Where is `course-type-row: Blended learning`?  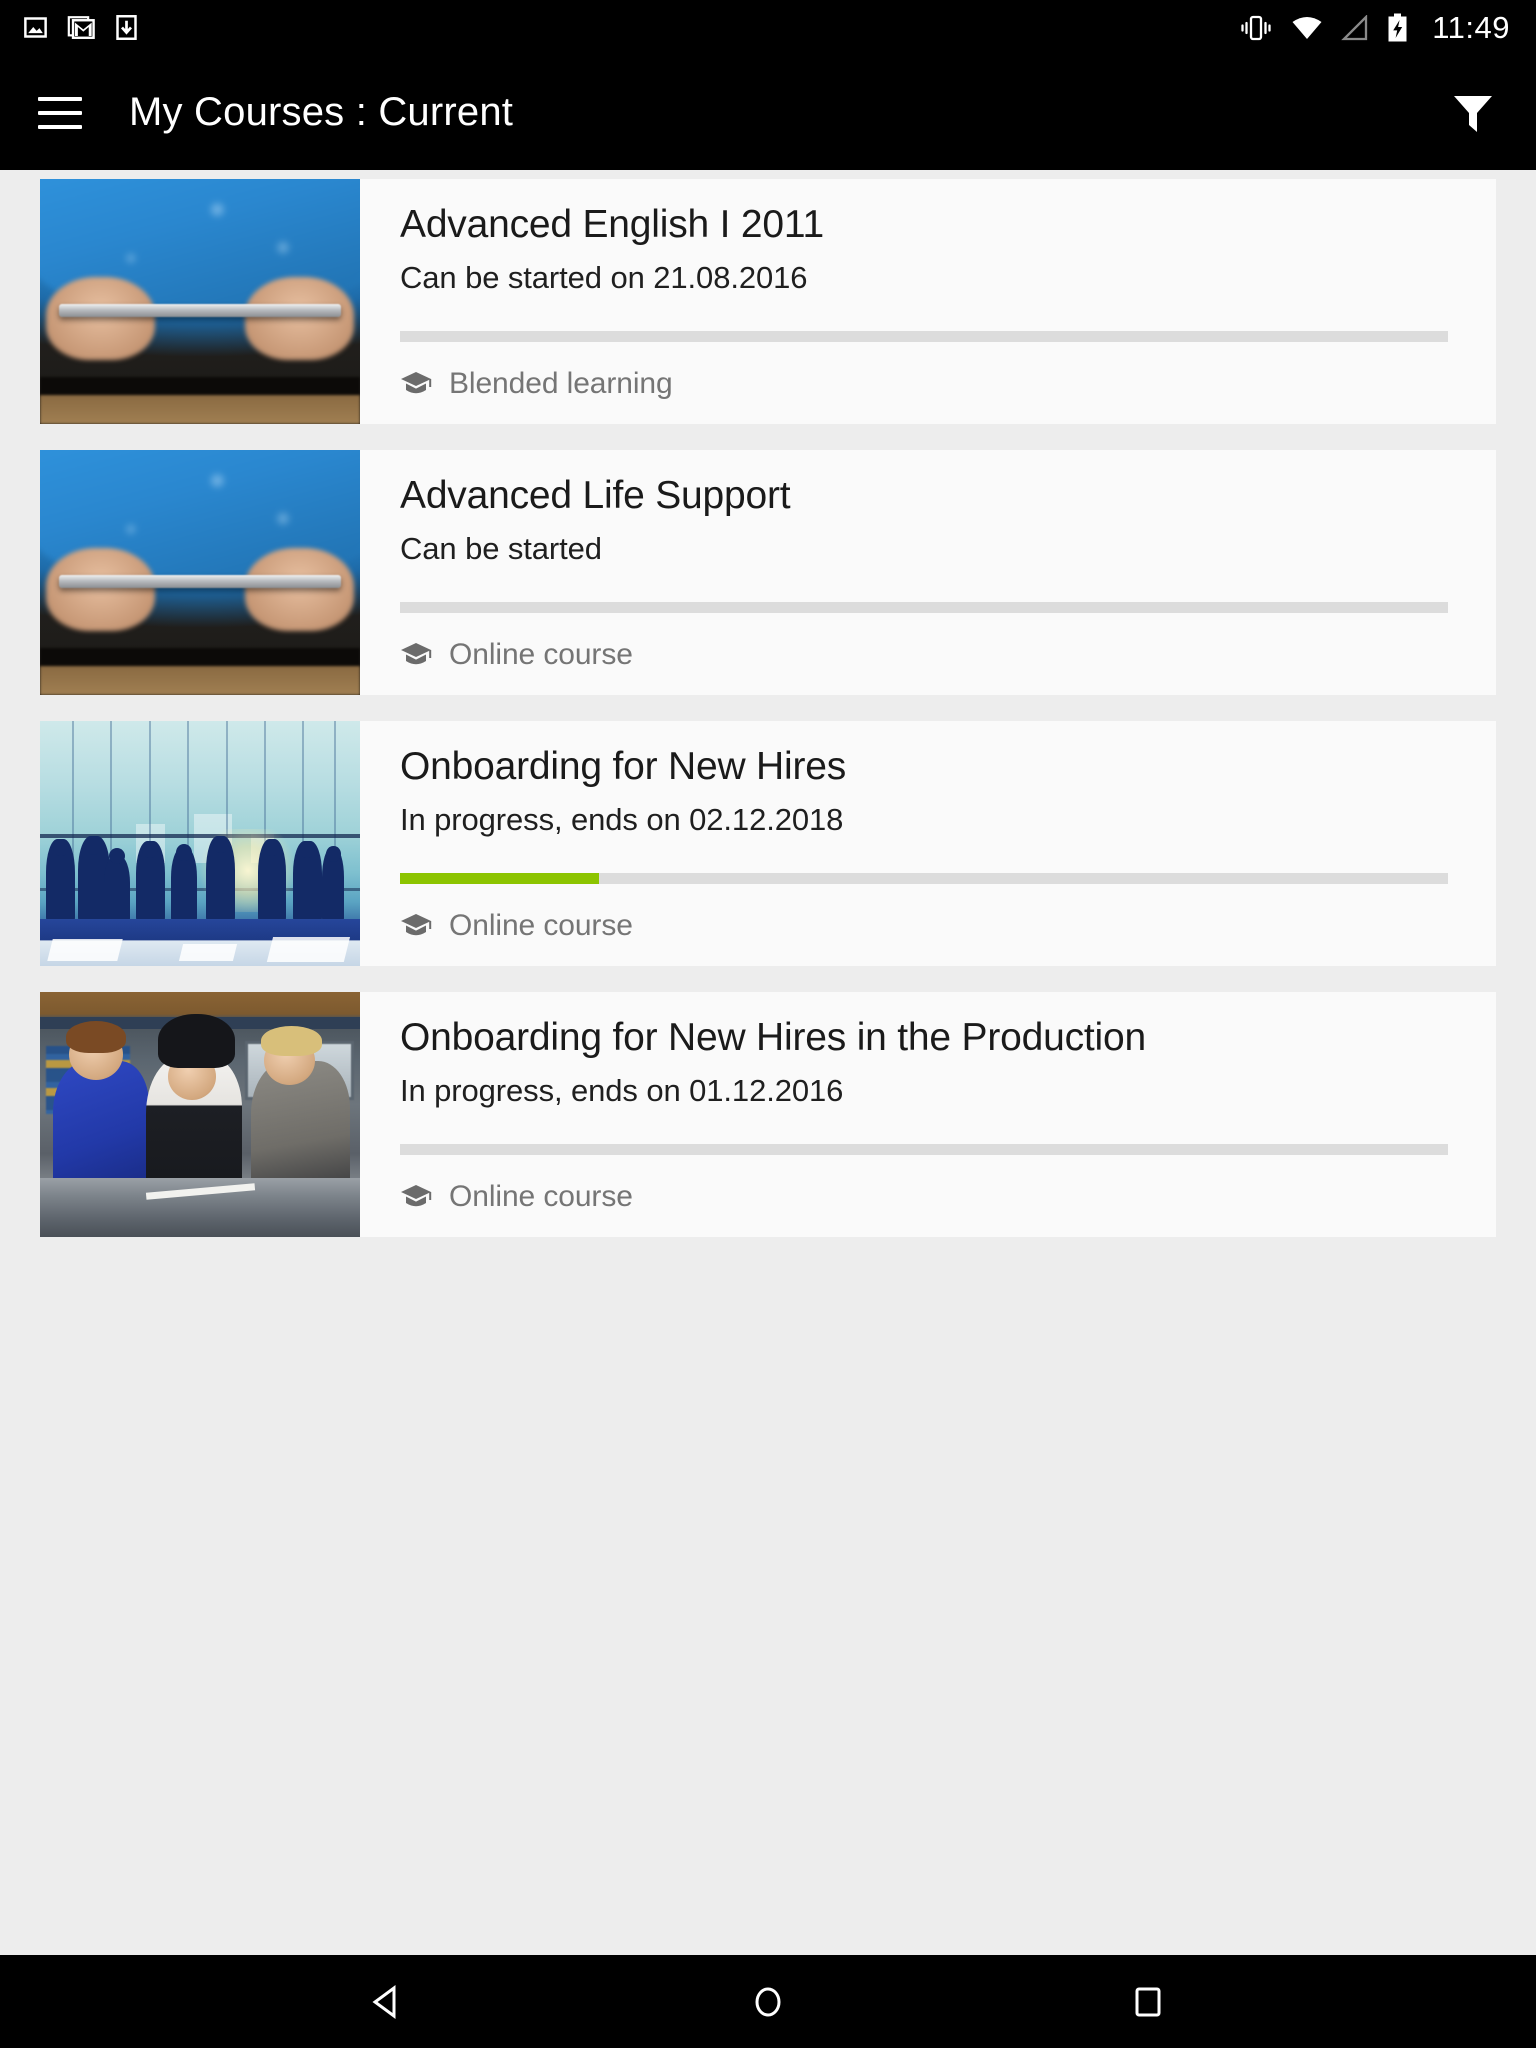
course-type-row: Blended learning is located at coordinates (536, 384).